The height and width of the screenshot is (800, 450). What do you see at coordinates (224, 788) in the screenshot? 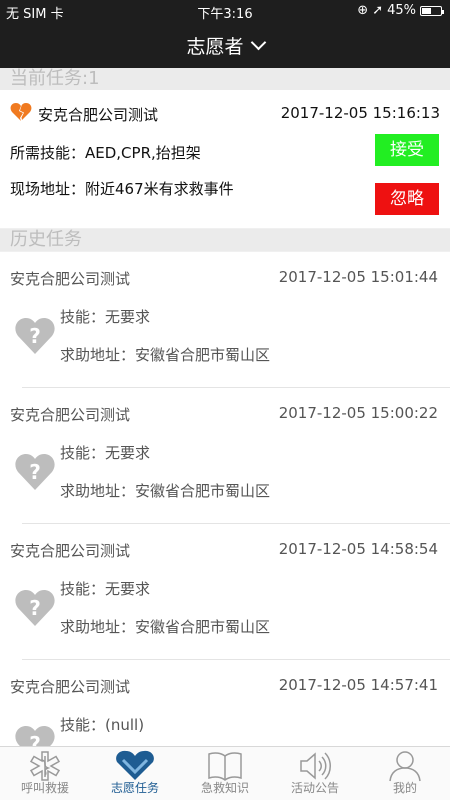
I see `tab-label: 急救知识` at bounding box center [224, 788].